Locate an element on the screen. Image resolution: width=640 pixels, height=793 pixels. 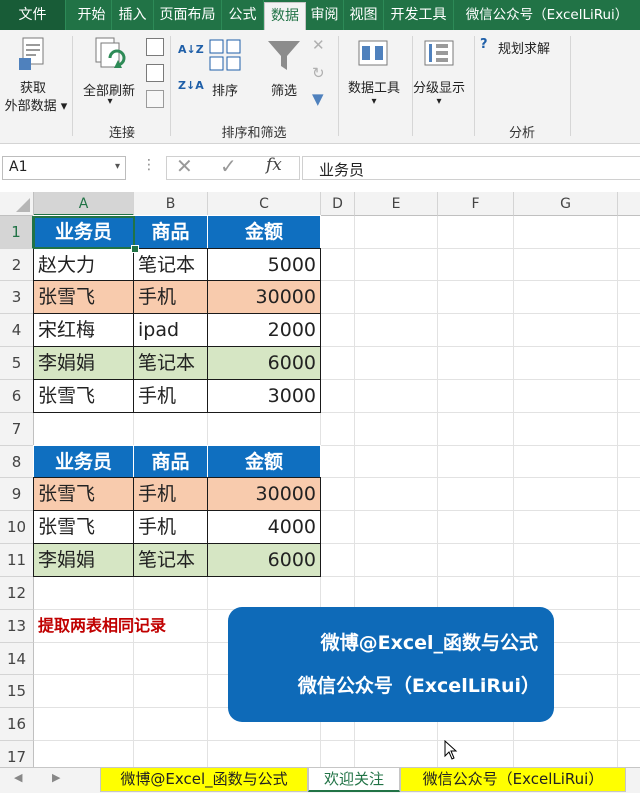
enter-icon: ✓ is located at coordinates (228, 166).